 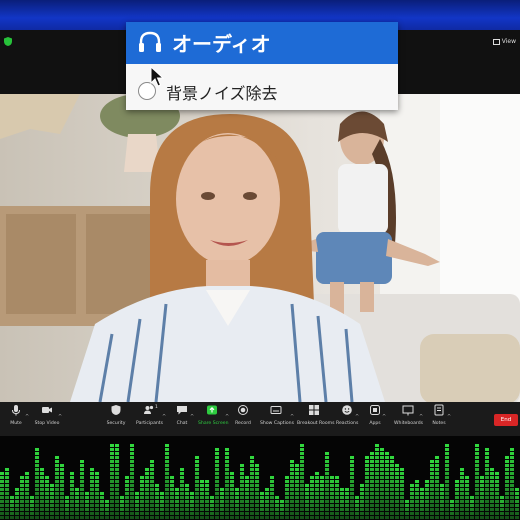 What do you see at coordinates (439, 415) in the screenshot?
I see `notes-button: Notes` at bounding box center [439, 415].